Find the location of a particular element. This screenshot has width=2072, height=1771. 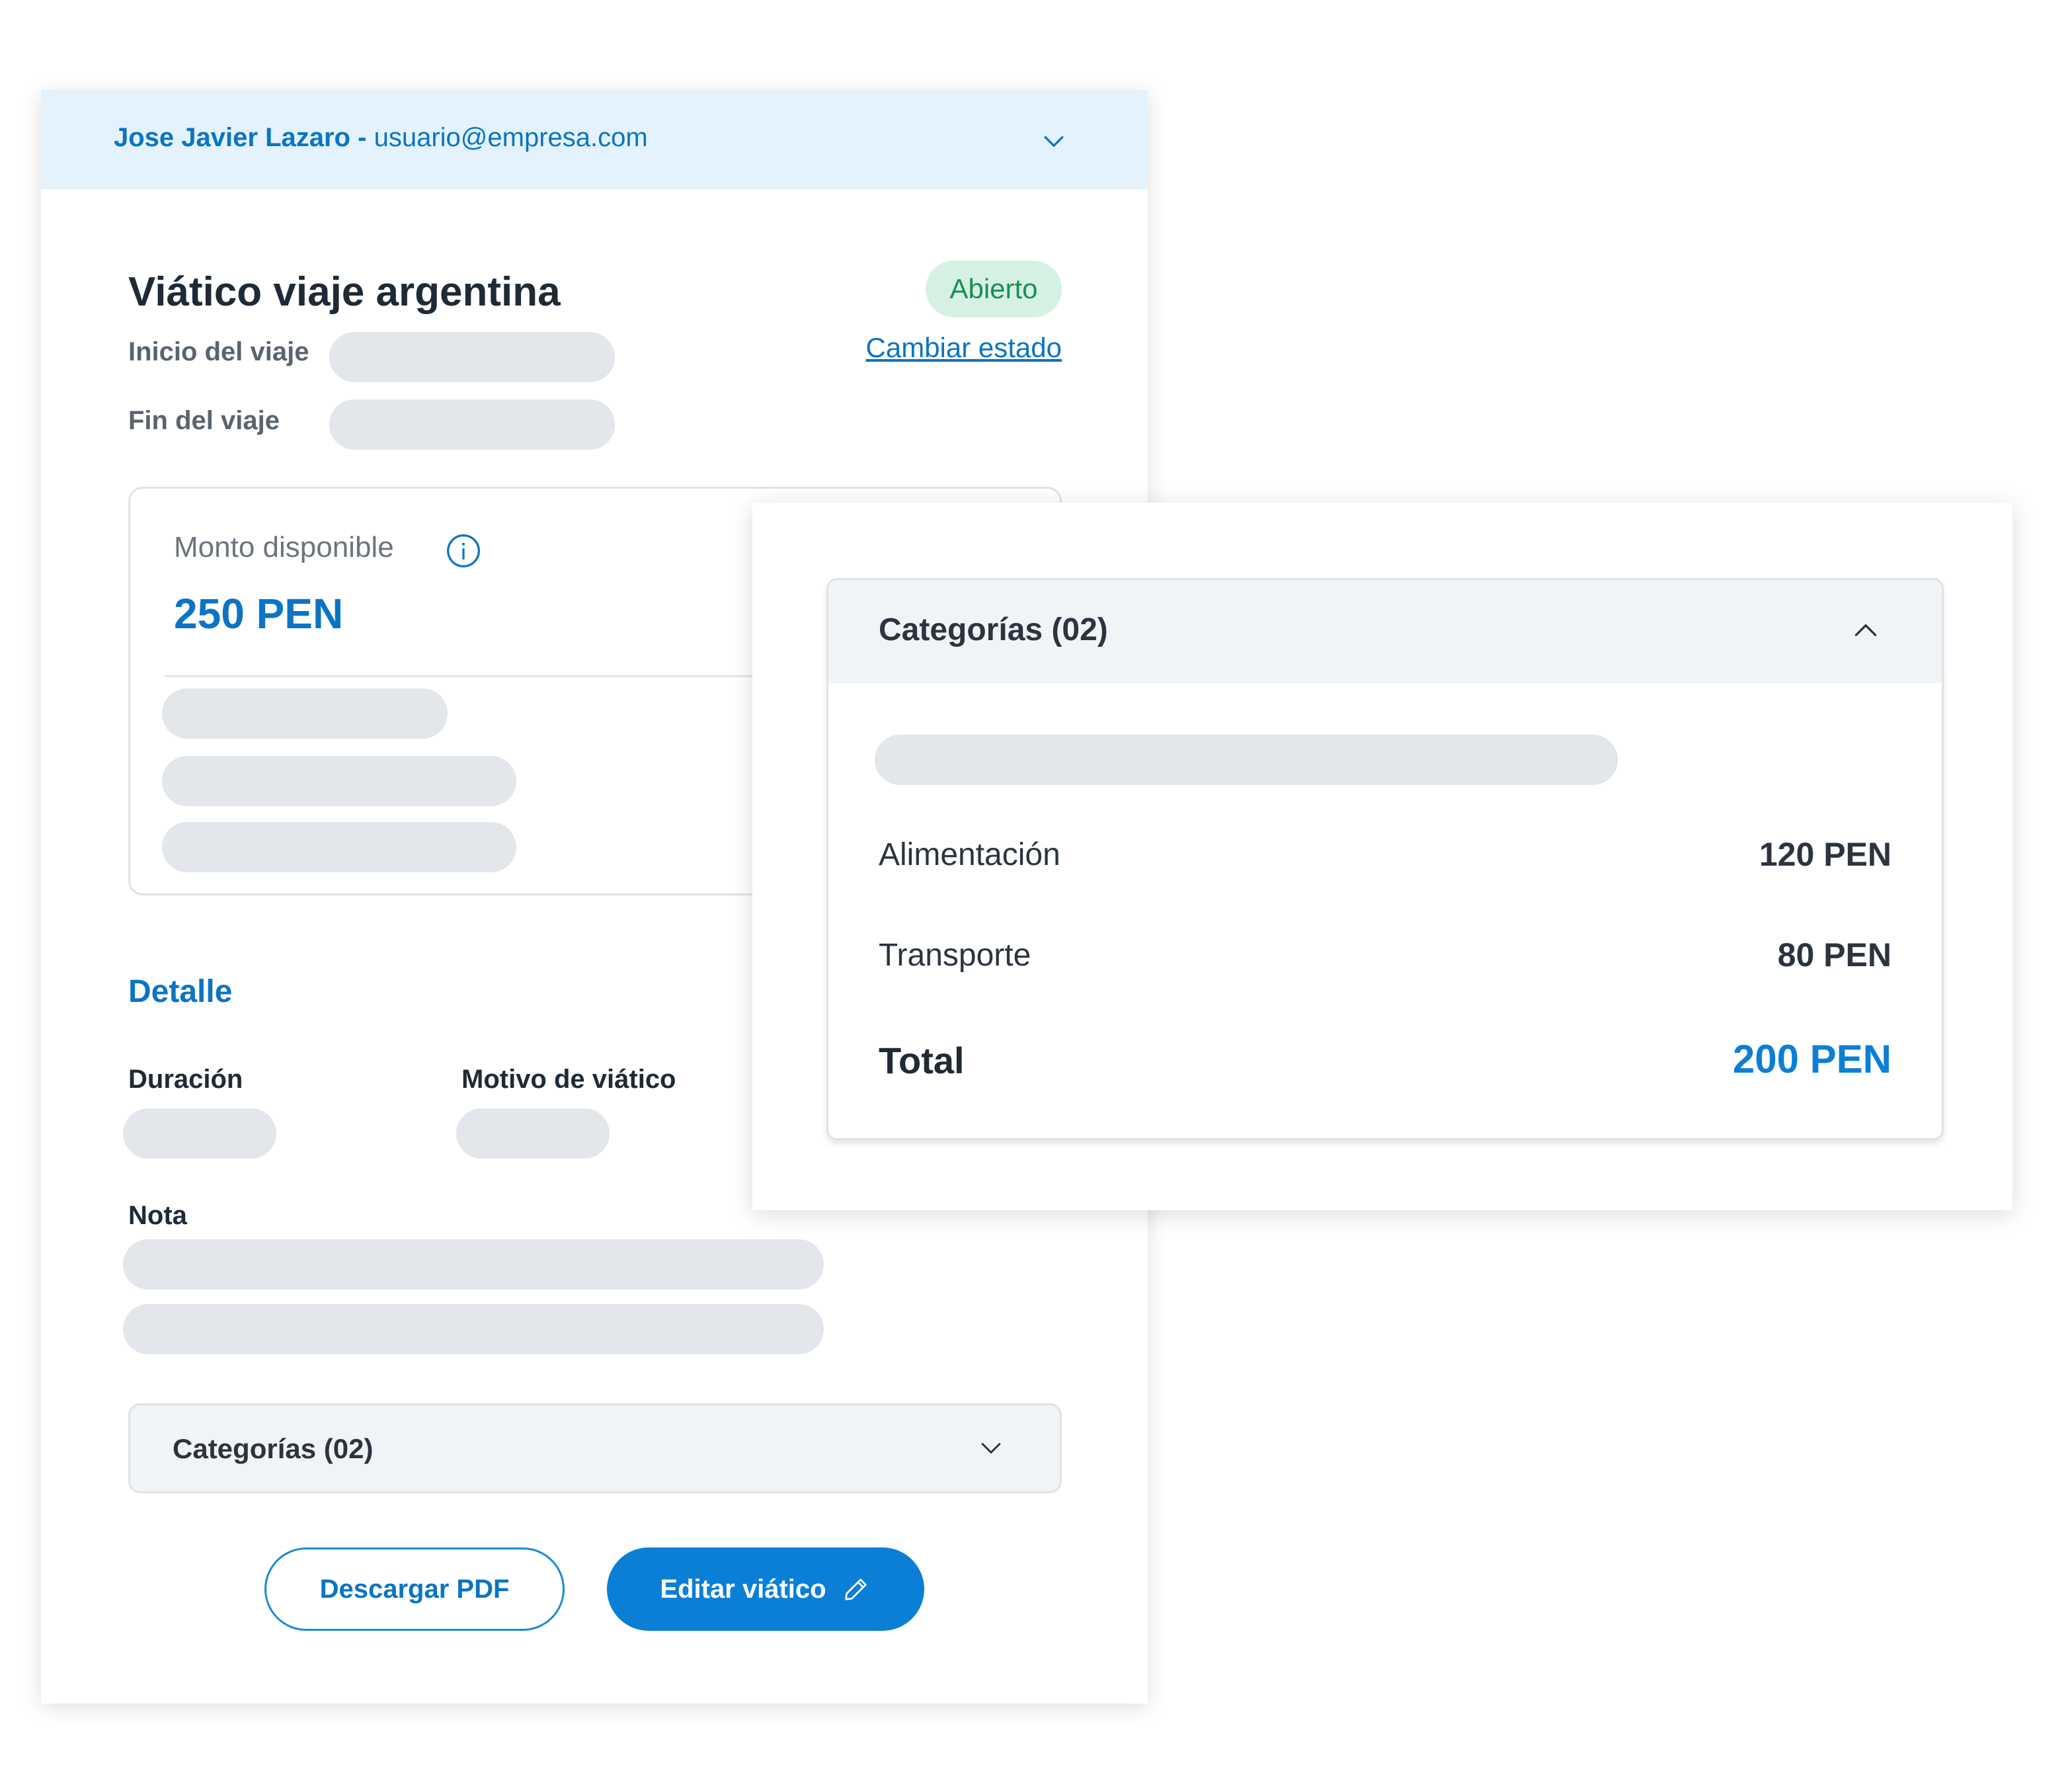

user-info: Jose Javier Lazaro - usuario@empresa.com is located at coordinates (381, 138).